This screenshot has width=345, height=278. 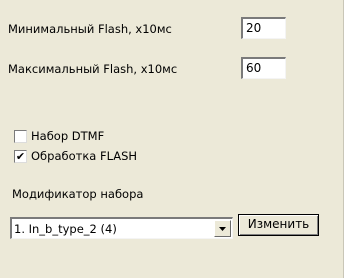 What do you see at coordinates (20, 136) in the screenshot?
I see `dtmf-checkbox` at bounding box center [20, 136].